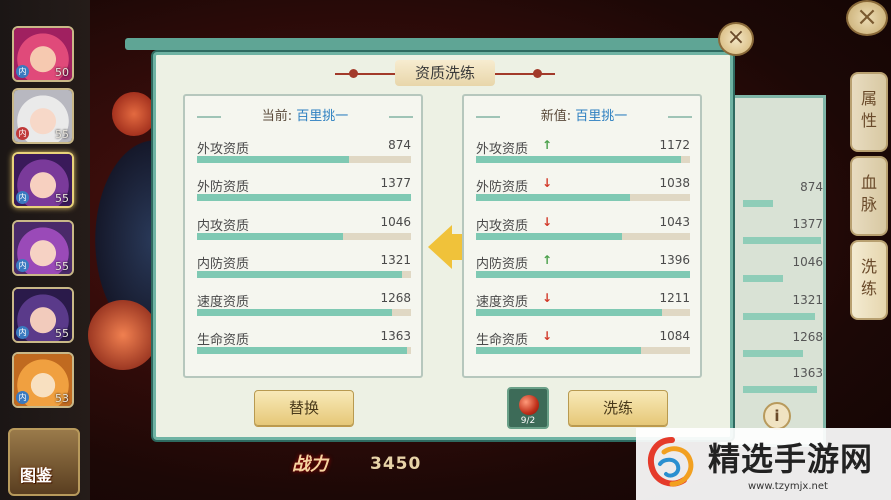 Image resolution: width=891 pixels, height=500 pixels. What do you see at coordinates (618, 408) in the screenshot?
I see `refine-button: 洗练` at bounding box center [618, 408].